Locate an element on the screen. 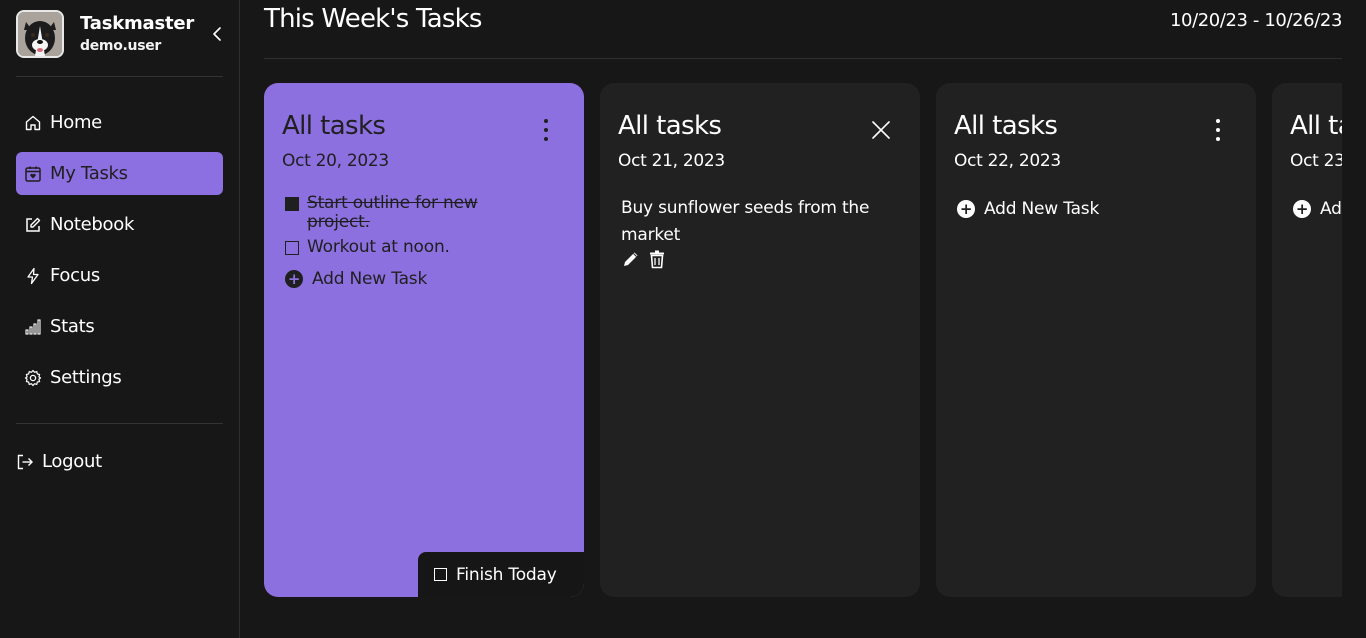  sidebar-item-label: Home is located at coordinates (76, 122).